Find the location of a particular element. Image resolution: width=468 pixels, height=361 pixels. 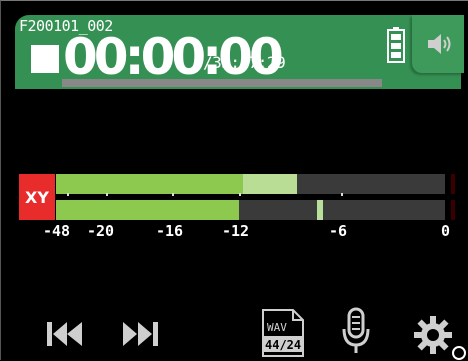

scale-label: 0 is located at coordinates (446, 231).